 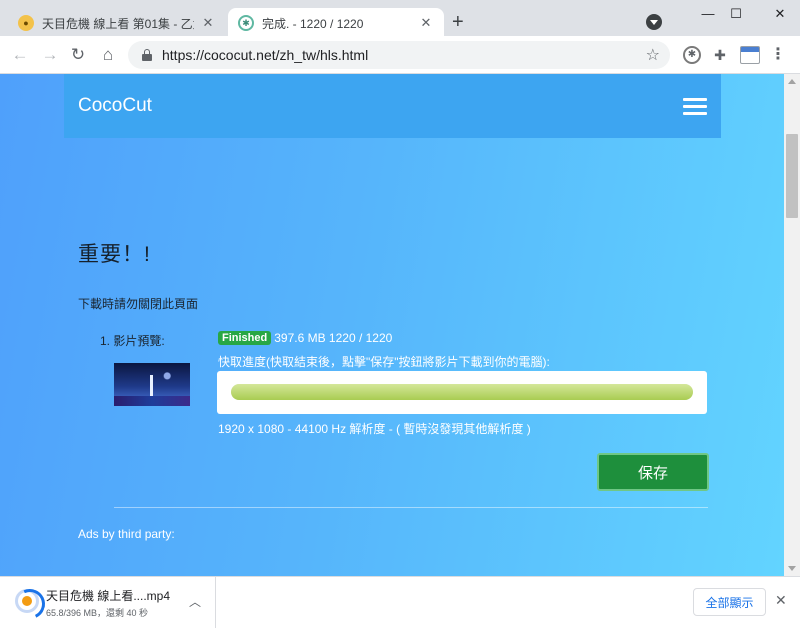 What do you see at coordinates (108, 596) in the screenshot?
I see `download-file-name: 天目危機 線上看....mp4` at bounding box center [108, 596].